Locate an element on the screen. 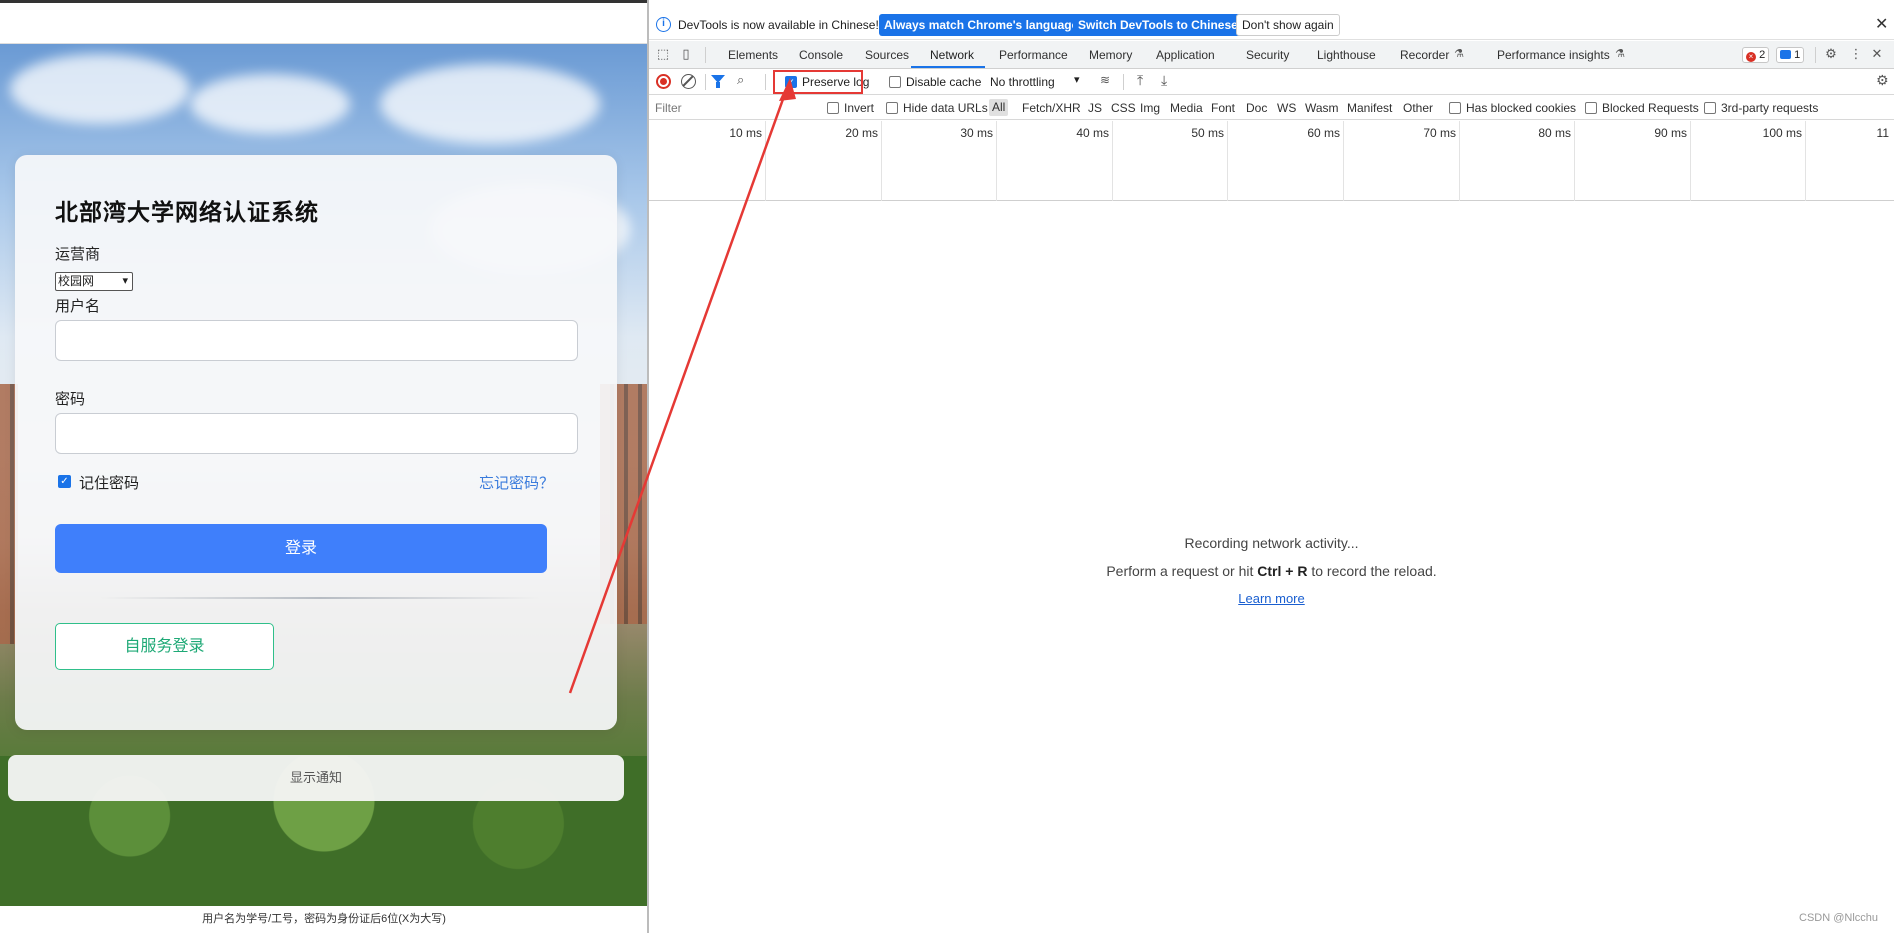  type-filter-media: Media is located at coordinates (1186, 108).